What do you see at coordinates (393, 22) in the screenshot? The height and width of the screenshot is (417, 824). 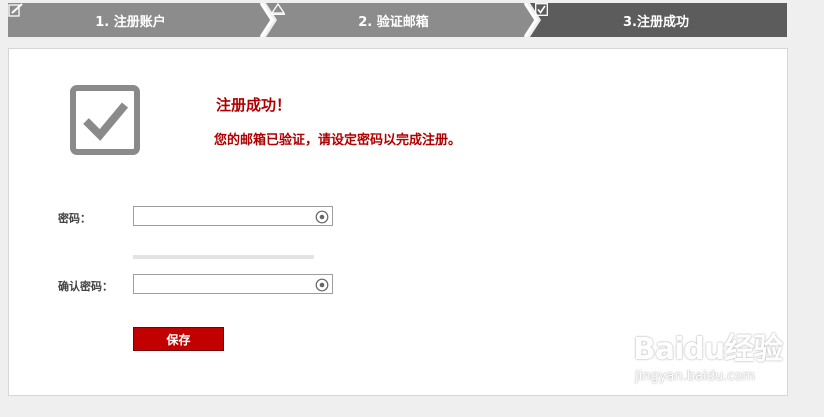 I see `step-label: 2. 验证邮箱` at bounding box center [393, 22].